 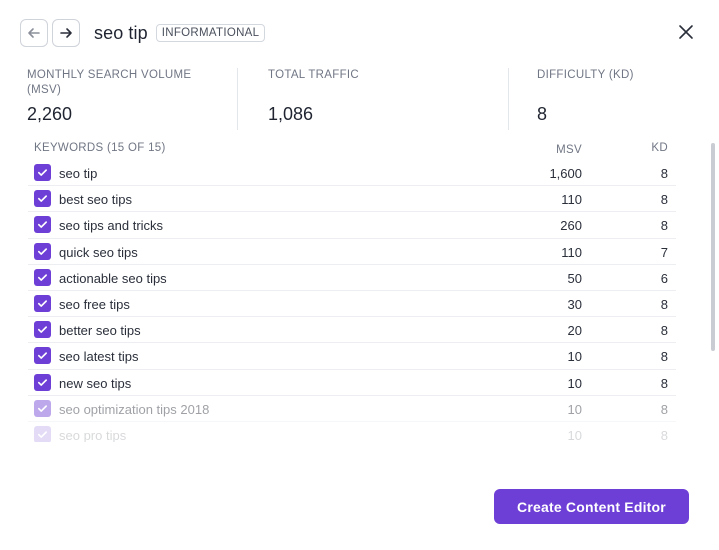 I want to click on stat-msv-value: 2,260, so click(x=50, y=114).